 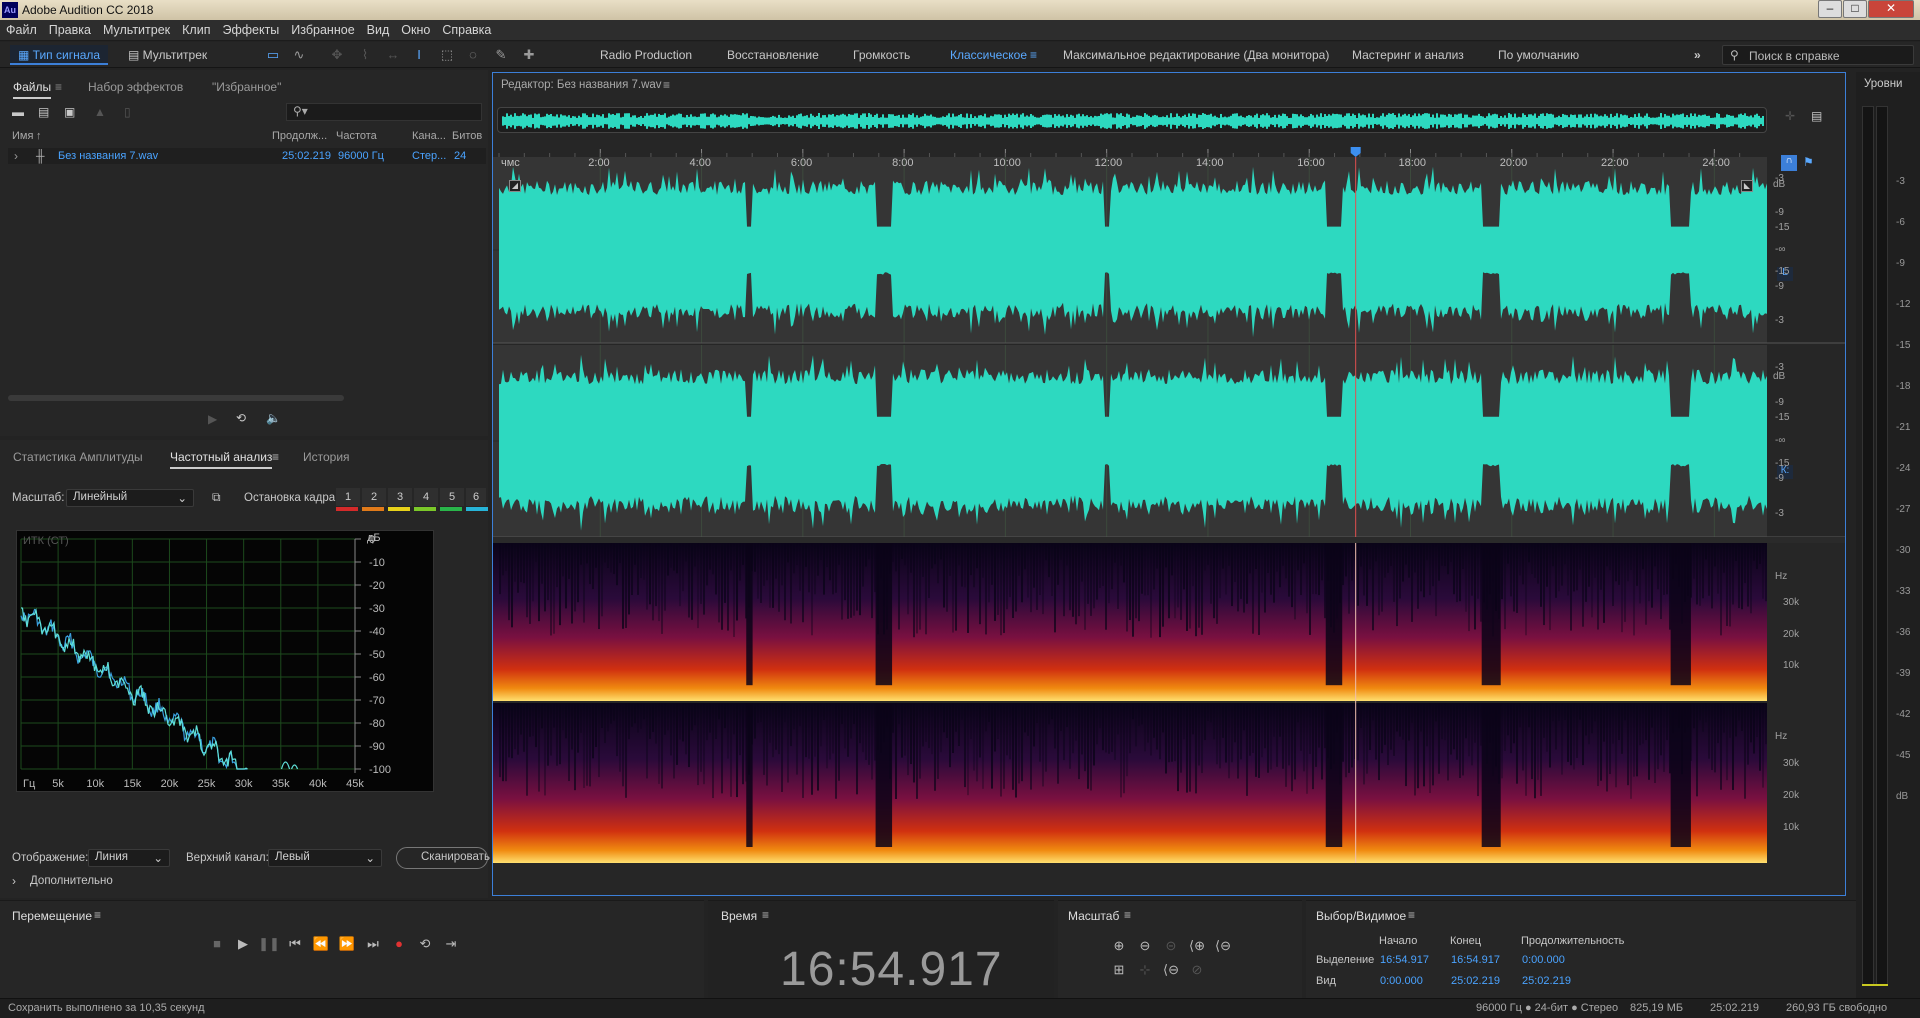 What do you see at coordinates (295, 944) in the screenshot?
I see `skip-back-icon: ⏮` at bounding box center [295, 944].